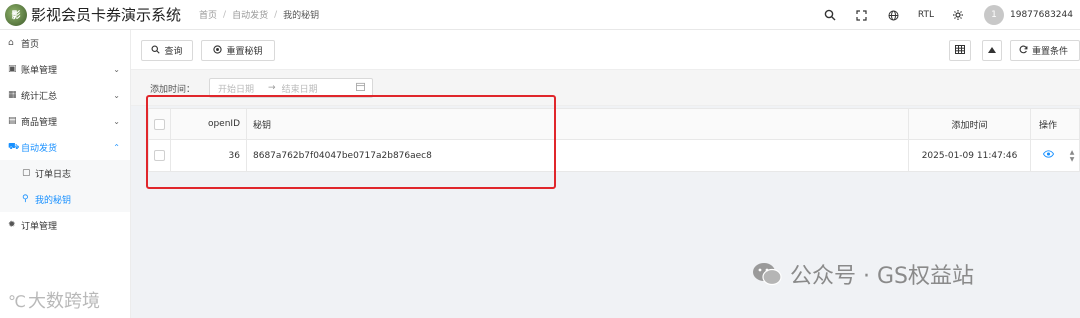 The width and height of the screenshot is (1080, 318). Describe the element at coordinates (25, 199) in the screenshot. I see `key-icon: ⚲` at that location.